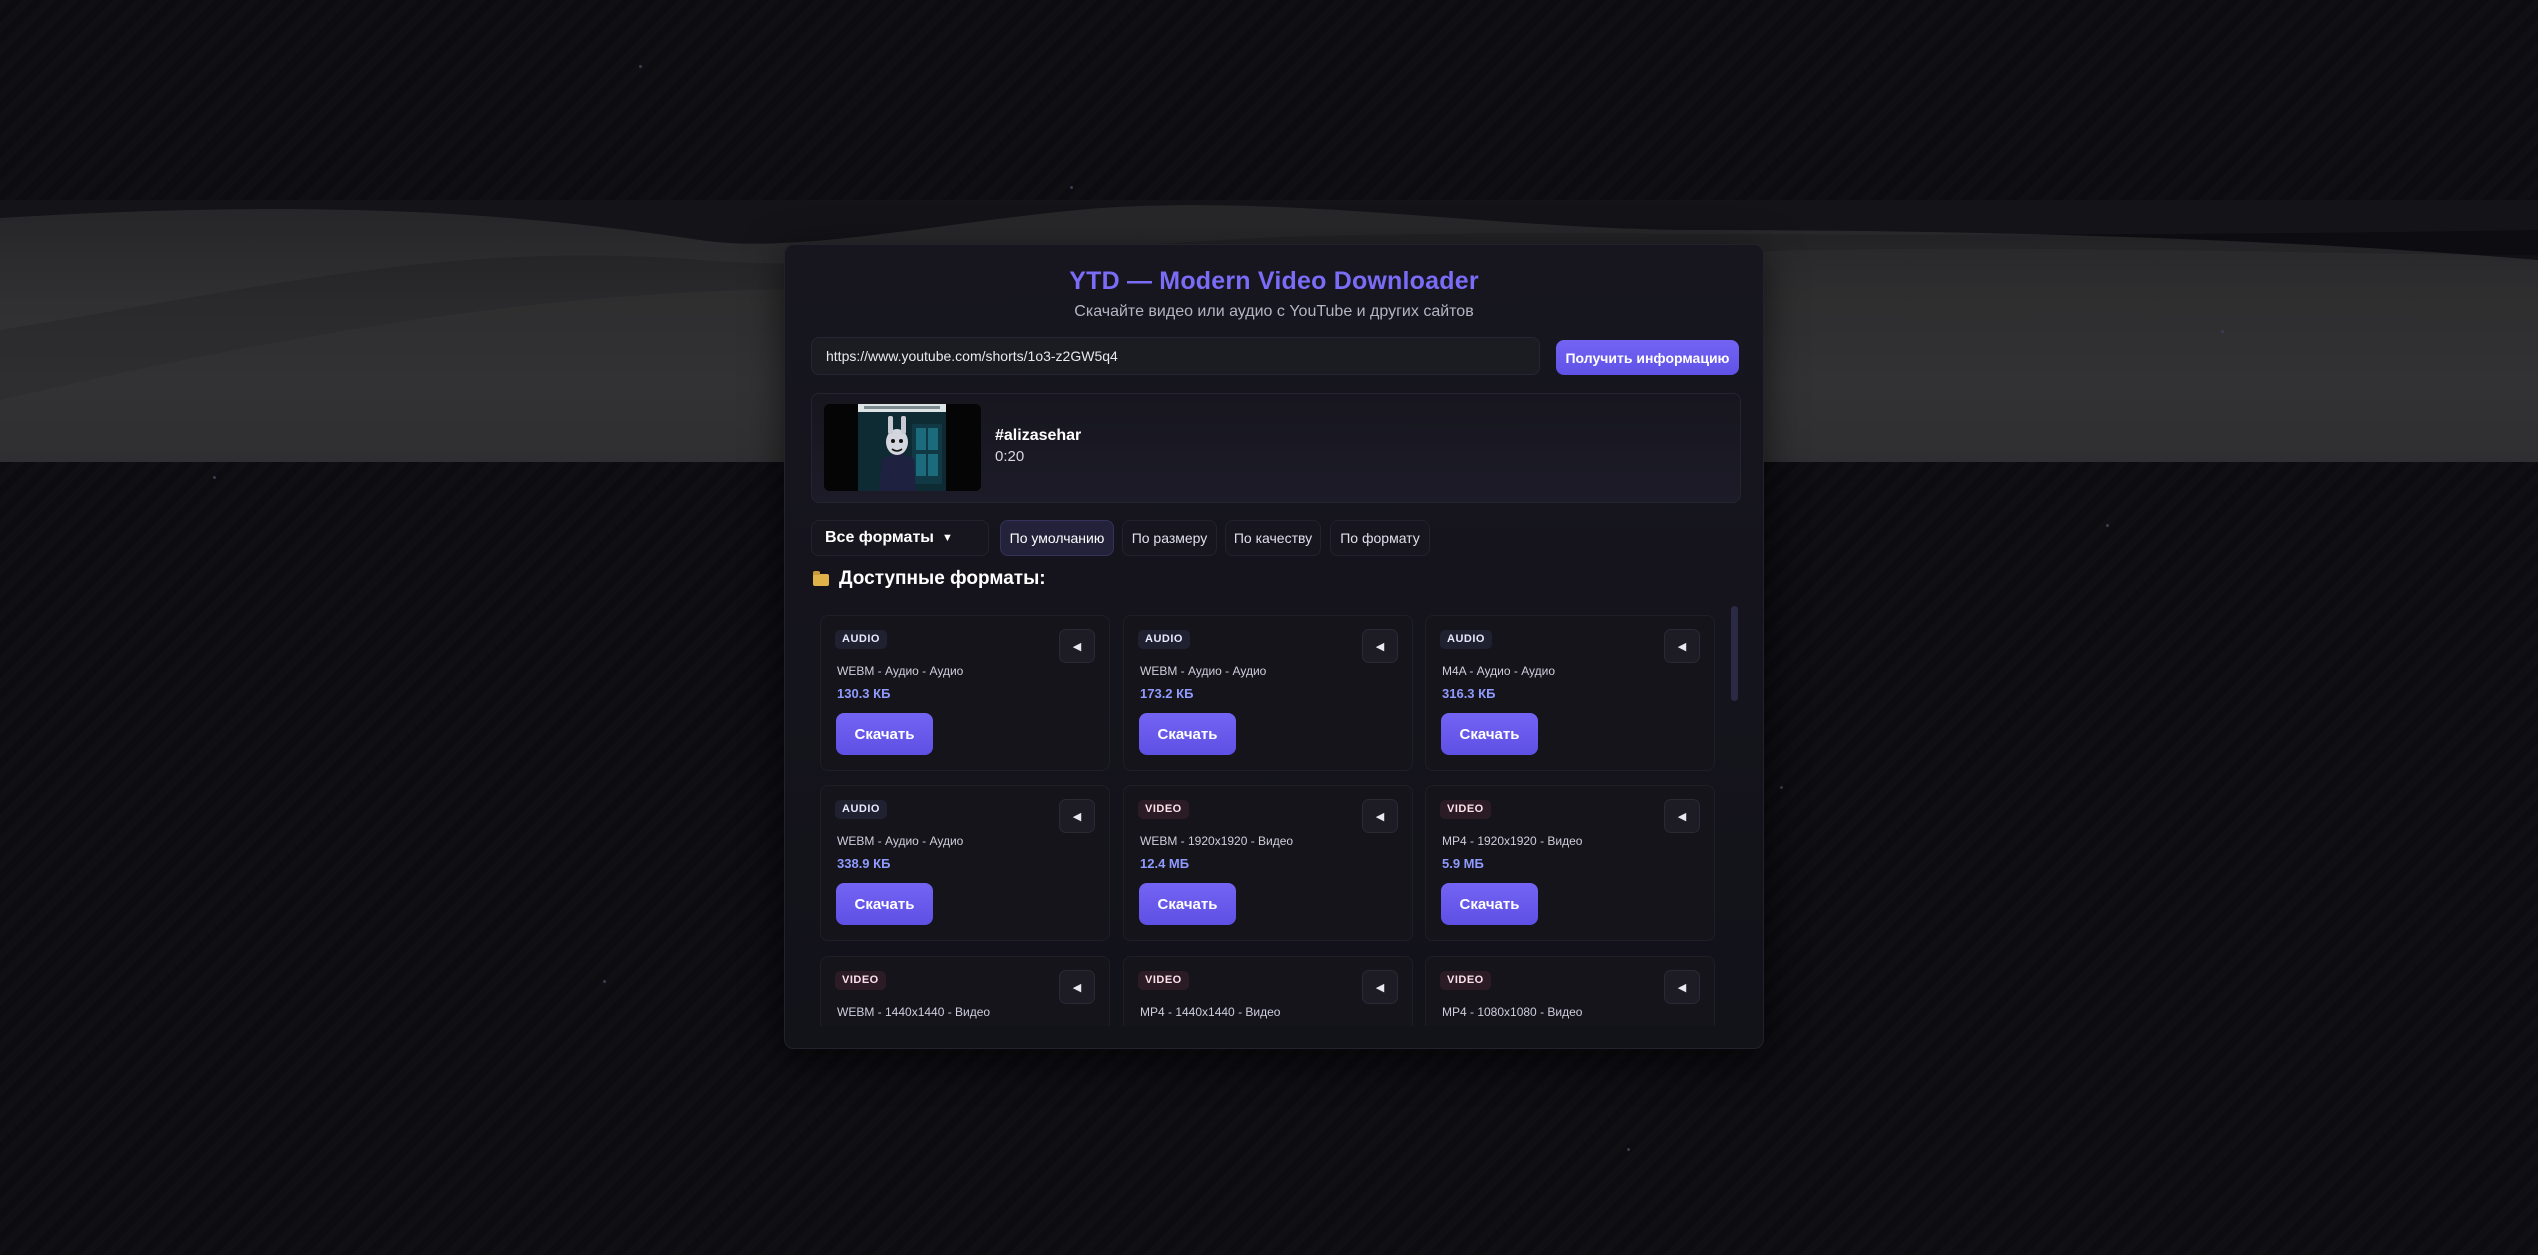 The height and width of the screenshot is (1255, 2538). Describe the element at coordinates (821, 578) in the screenshot. I see `folder-icon` at that location.